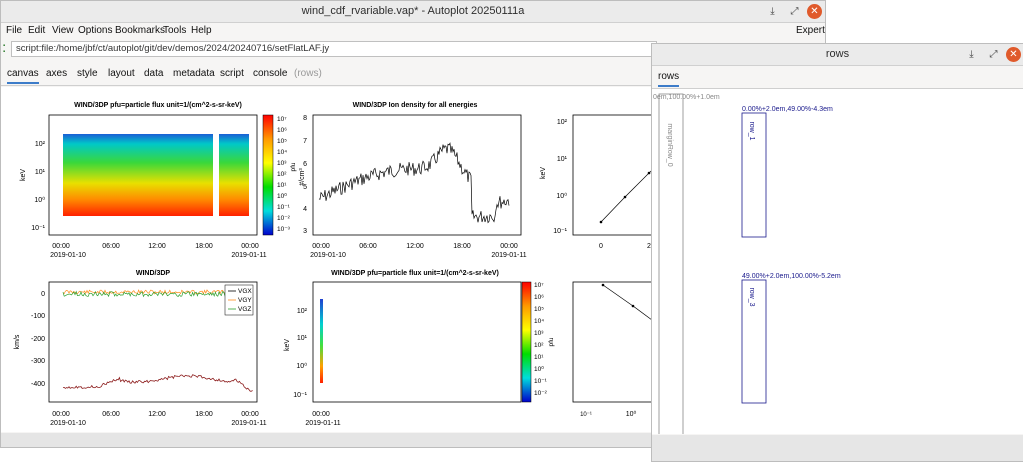  I want to click on plot-5-cbtick: 10⁶, so click(539, 297).